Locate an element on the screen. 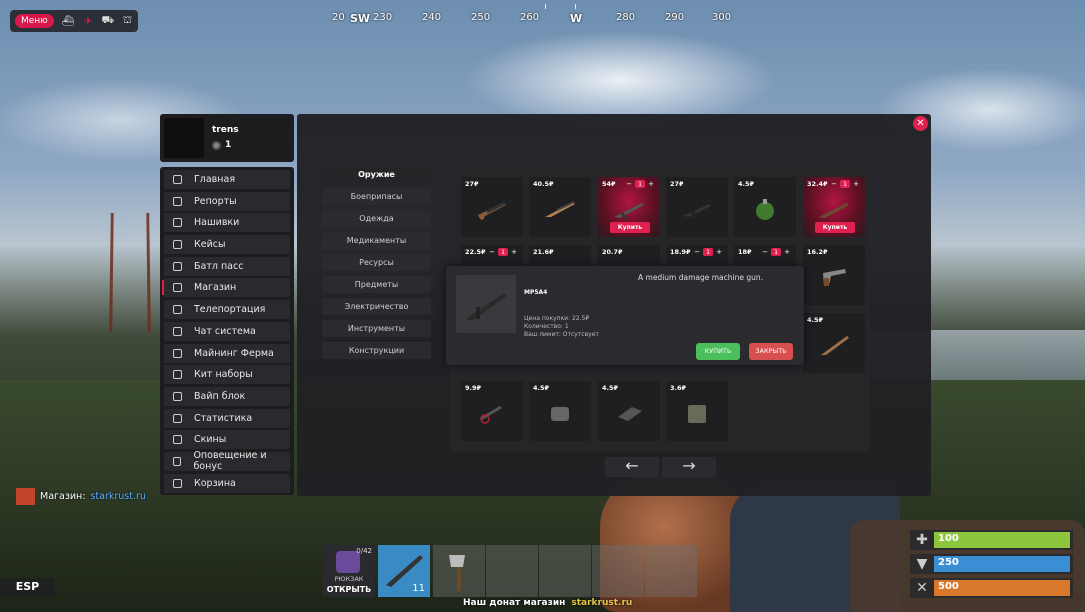 The width and height of the screenshot is (1085, 612). category-electricity: Электричество is located at coordinates (376, 306).